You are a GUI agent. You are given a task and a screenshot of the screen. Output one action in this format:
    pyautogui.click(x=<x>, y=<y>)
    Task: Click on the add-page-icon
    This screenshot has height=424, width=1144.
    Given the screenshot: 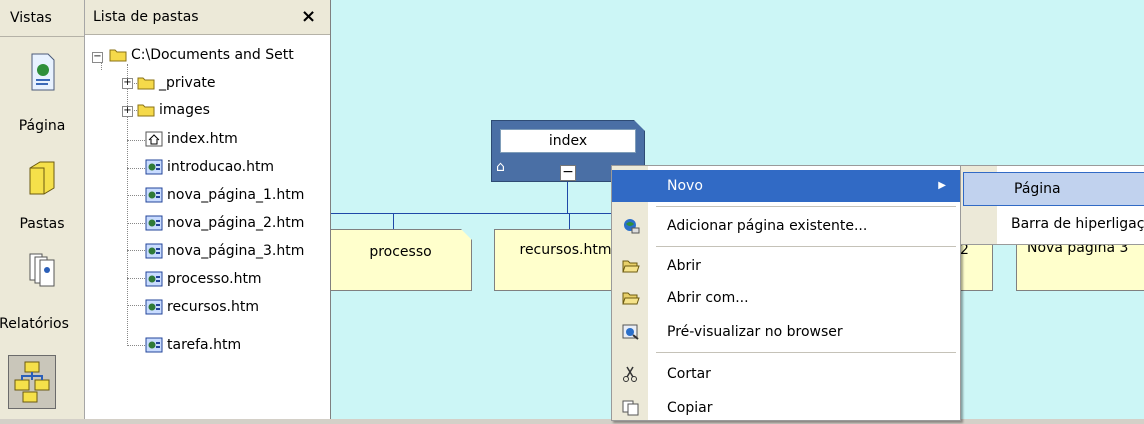 What is the action you would take?
    pyautogui.click(x=632, y=226)
    